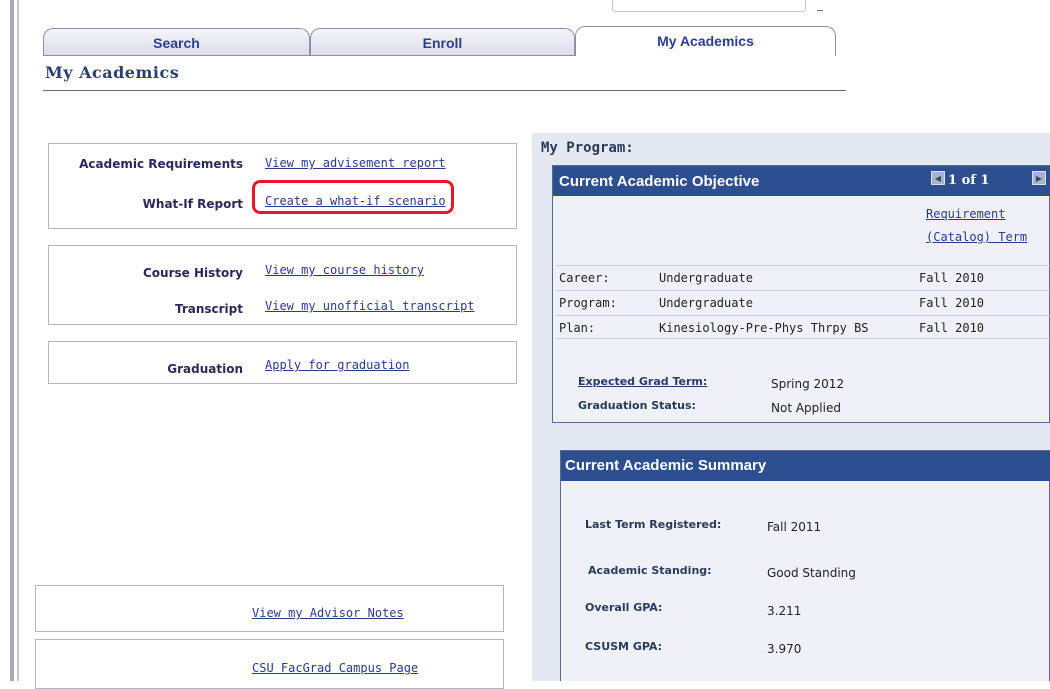  What do you see at coordinates (192, 204) in the screenshot?
I see `what-if-report-label: What-If Report` at bounding box center [192, 204].